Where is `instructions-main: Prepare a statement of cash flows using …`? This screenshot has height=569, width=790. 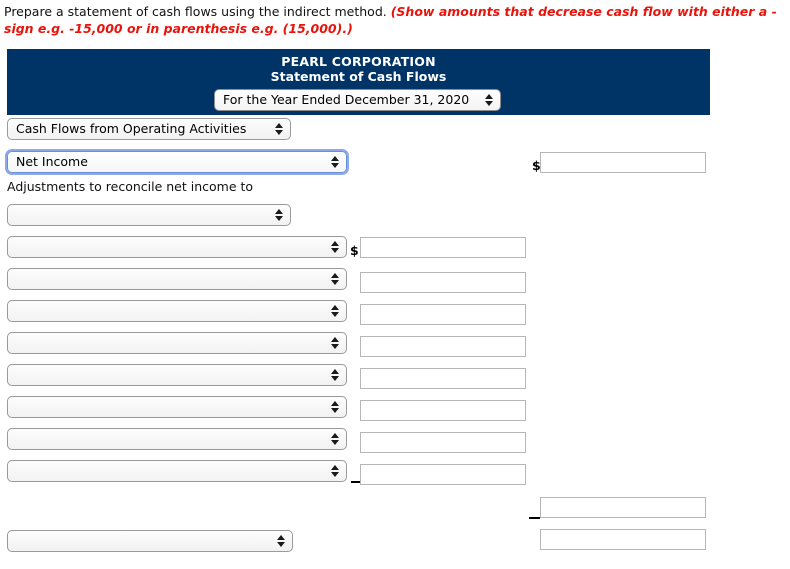
instructions-main: Prepare a statement of cash flows using … is located at coordinates (195, 11).